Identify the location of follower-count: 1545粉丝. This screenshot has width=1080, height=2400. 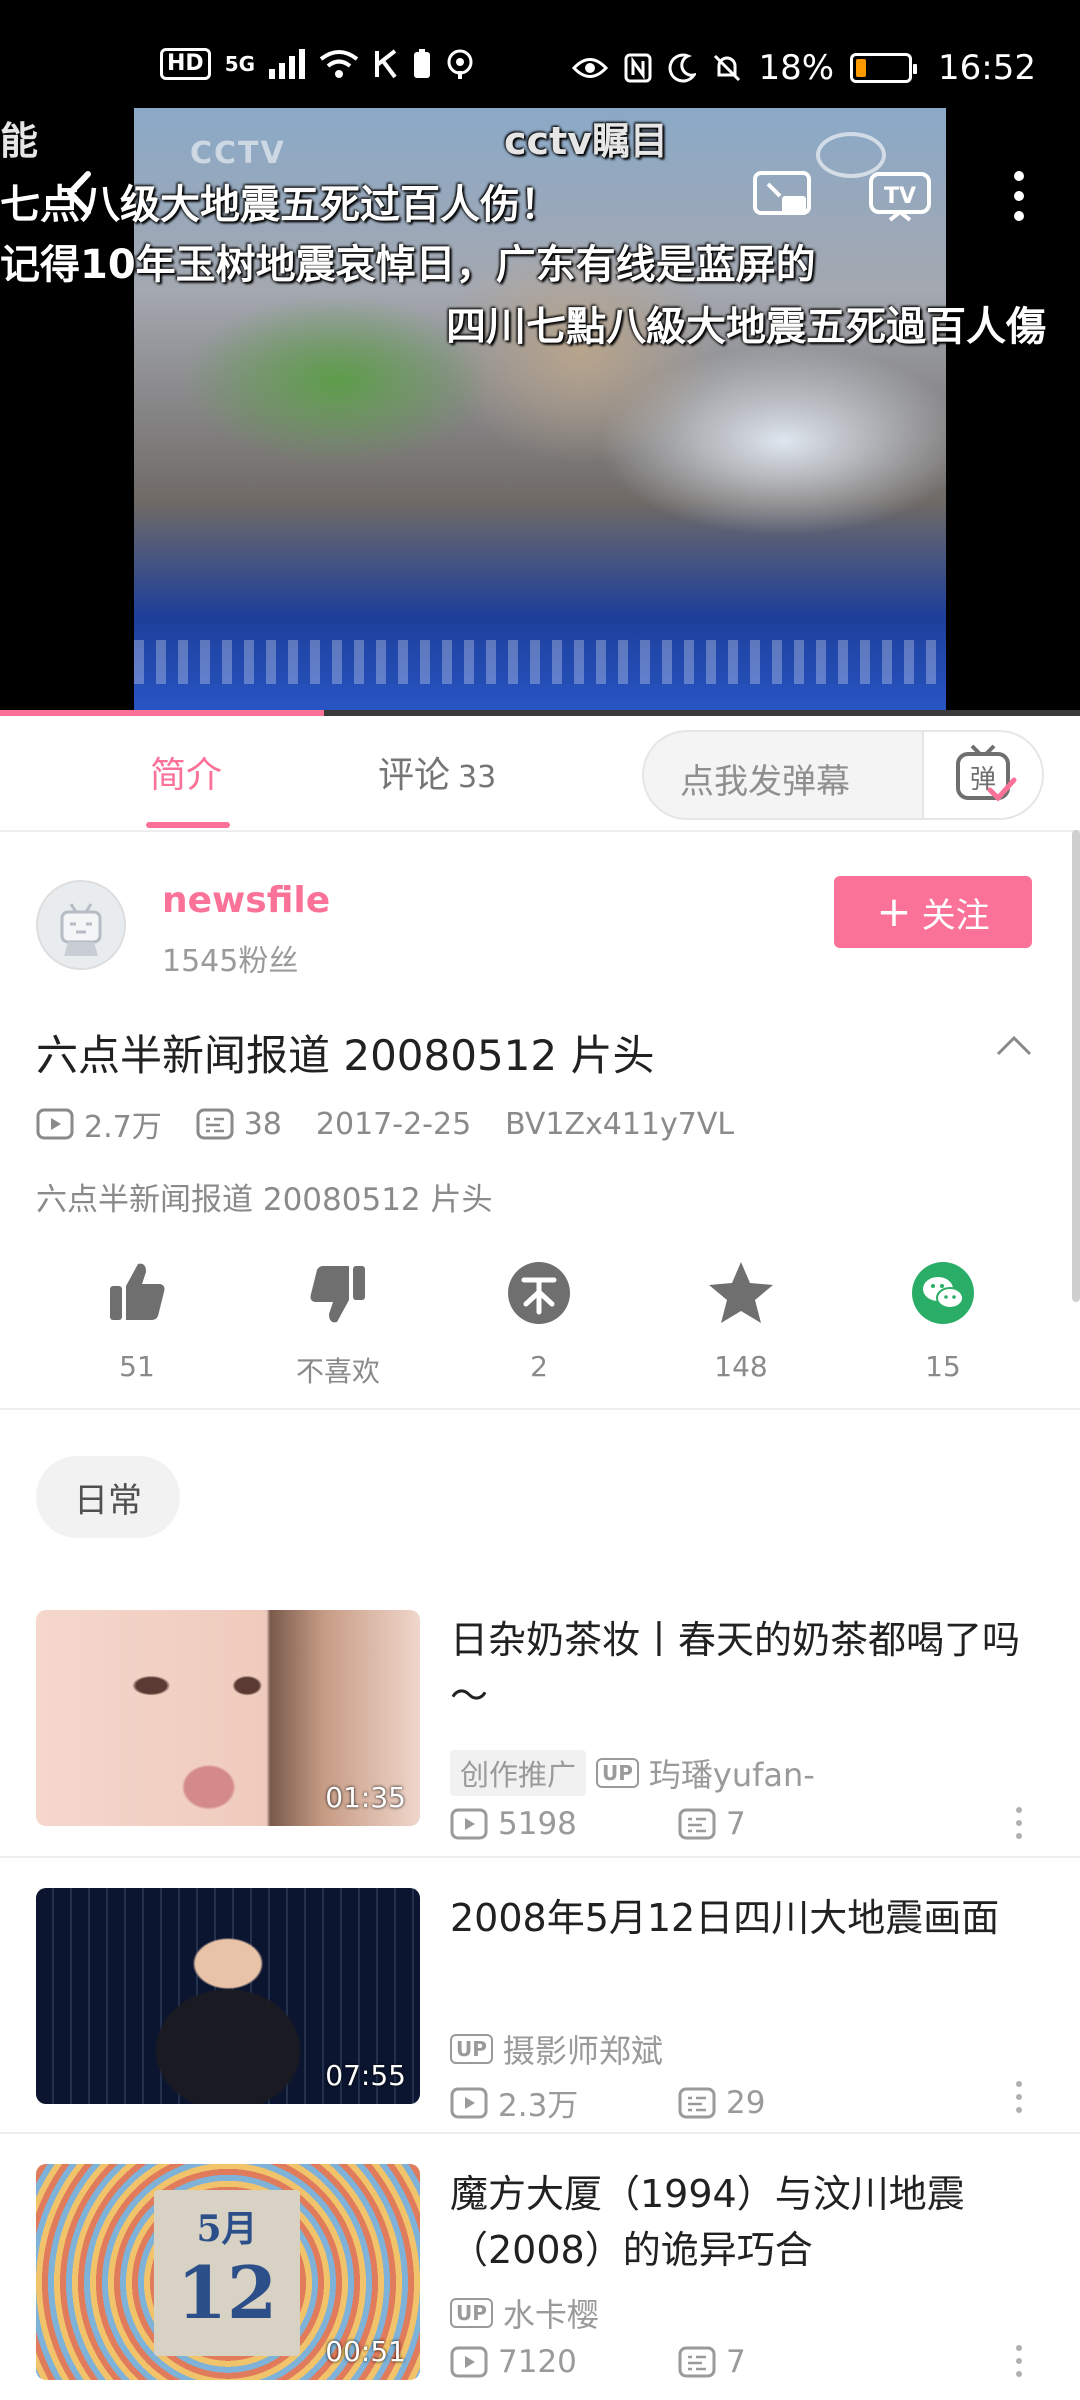
(230, 961).